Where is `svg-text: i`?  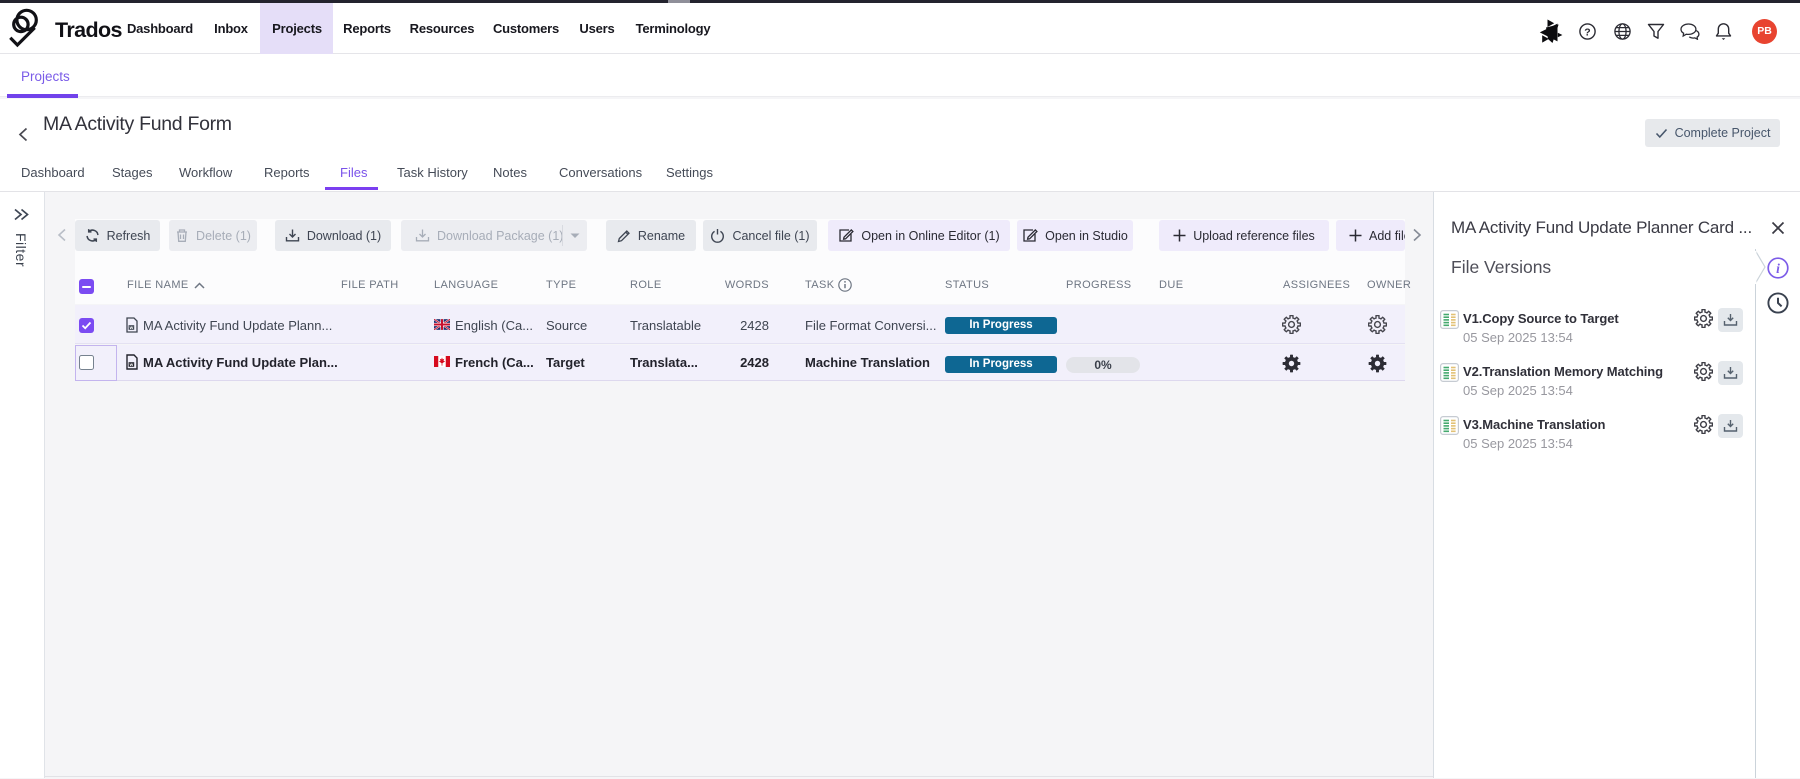 svg-text: i is located at coordinates (1778, 268).